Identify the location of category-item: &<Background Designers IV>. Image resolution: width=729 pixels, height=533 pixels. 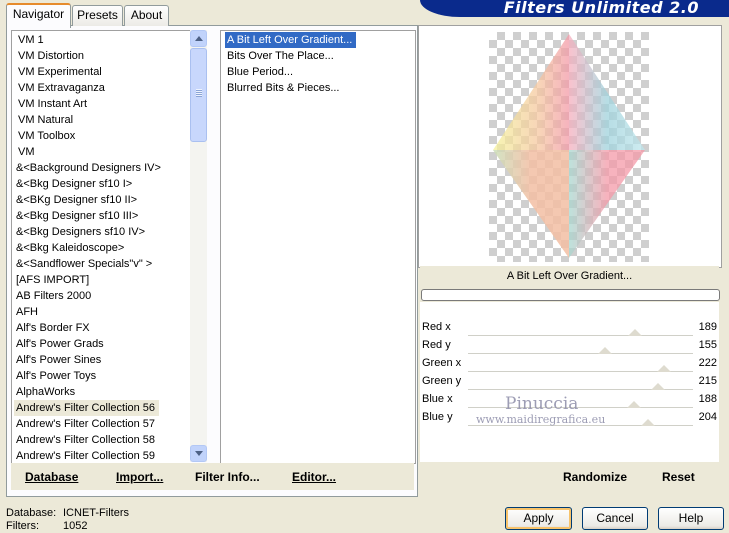
(89, 168).